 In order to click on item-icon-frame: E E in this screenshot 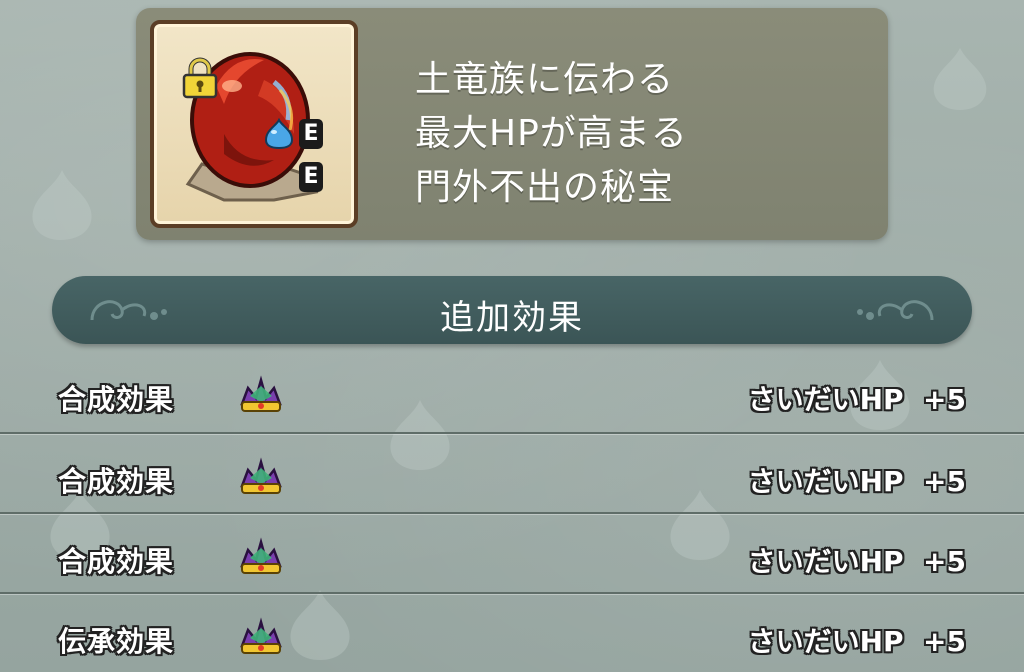, I will do `click(254, 124)`.